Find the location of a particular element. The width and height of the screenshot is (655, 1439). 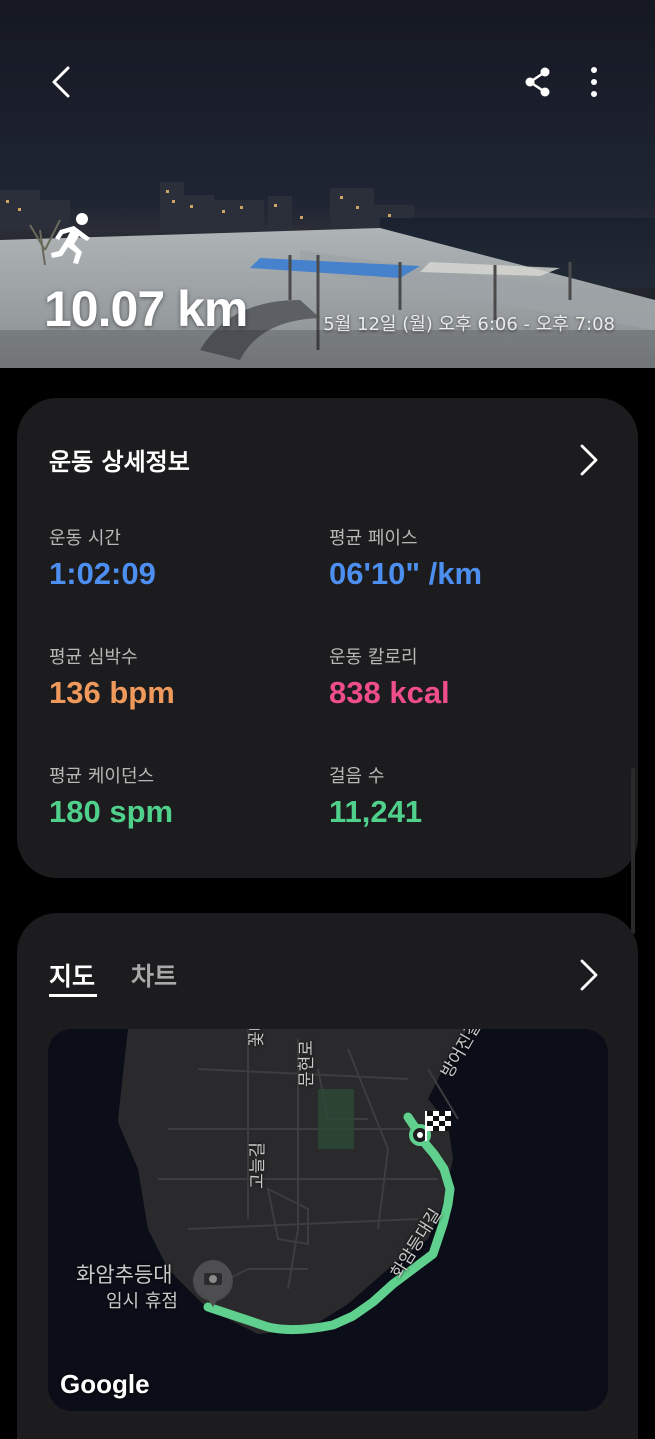

stat-value: 1:02:09 is located at coordinates (102, 573).